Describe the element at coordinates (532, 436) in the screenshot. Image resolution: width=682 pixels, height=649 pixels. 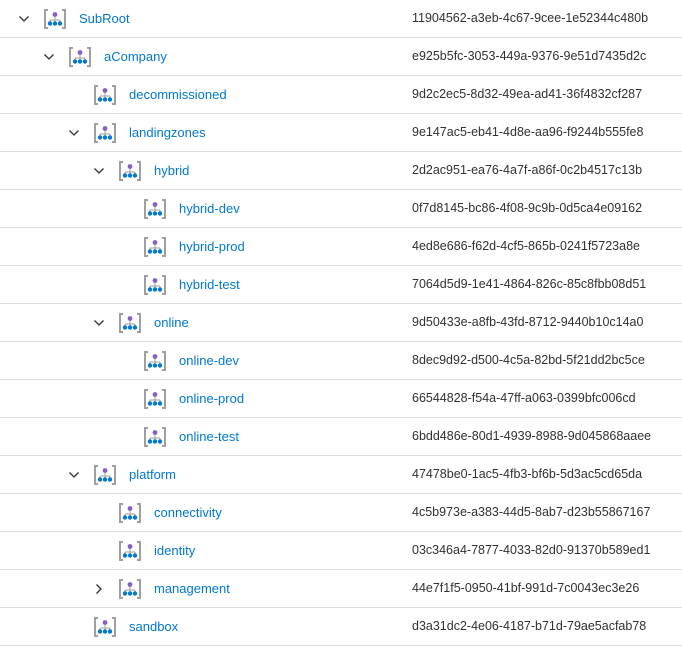
I see `management-group-id: 6bdd486e-80d1-4939-8988-9d045868aaee` at that location.